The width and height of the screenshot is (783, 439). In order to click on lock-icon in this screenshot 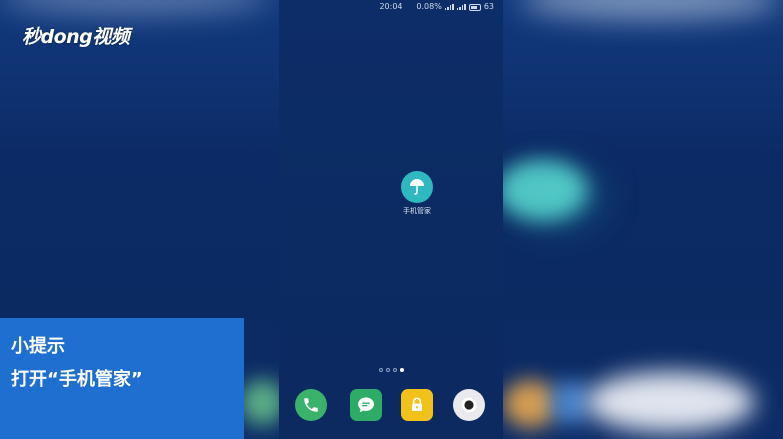, I will do `click(417, 404)`.